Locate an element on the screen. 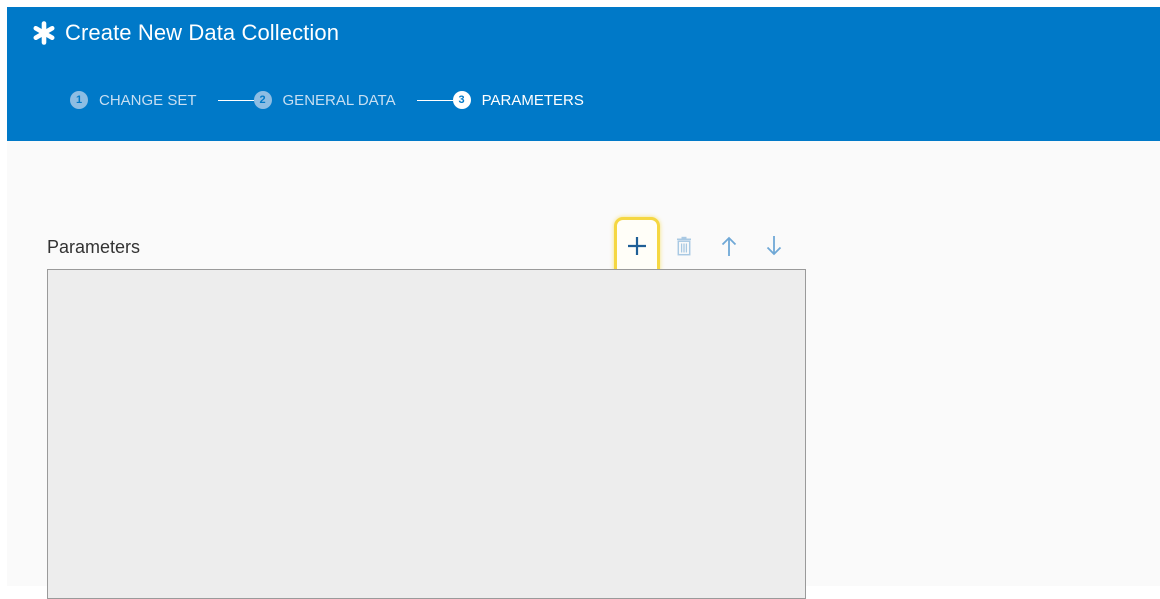  asterisk-icon is located at coordinates (44, 33).